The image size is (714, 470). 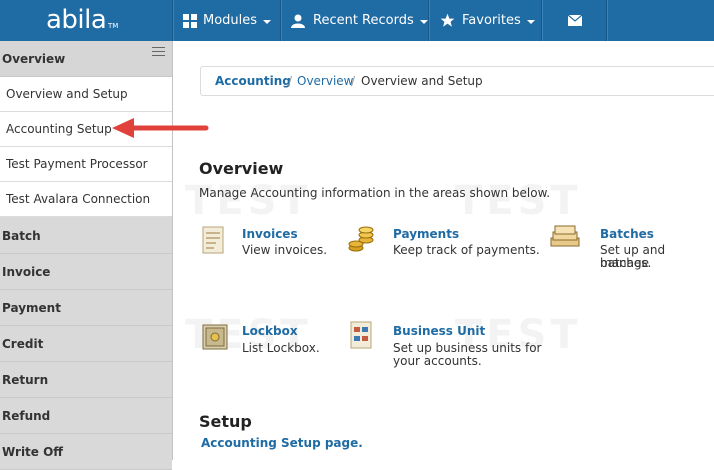 I want to click on breadcrumb-overview-link: Overview, so click(x=325, y=81).